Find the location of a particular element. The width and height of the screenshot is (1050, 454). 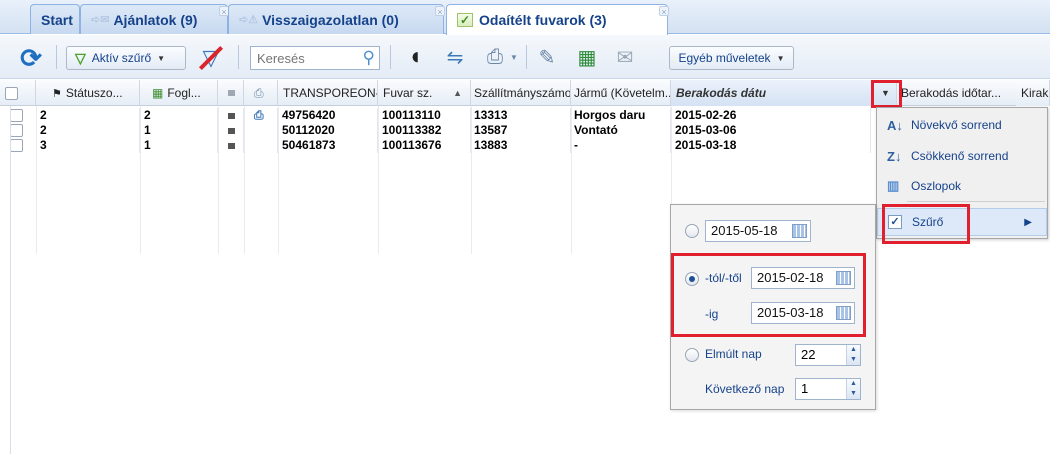

header-shipments: Szállítmányszámok is located at coordinates (521, 93).